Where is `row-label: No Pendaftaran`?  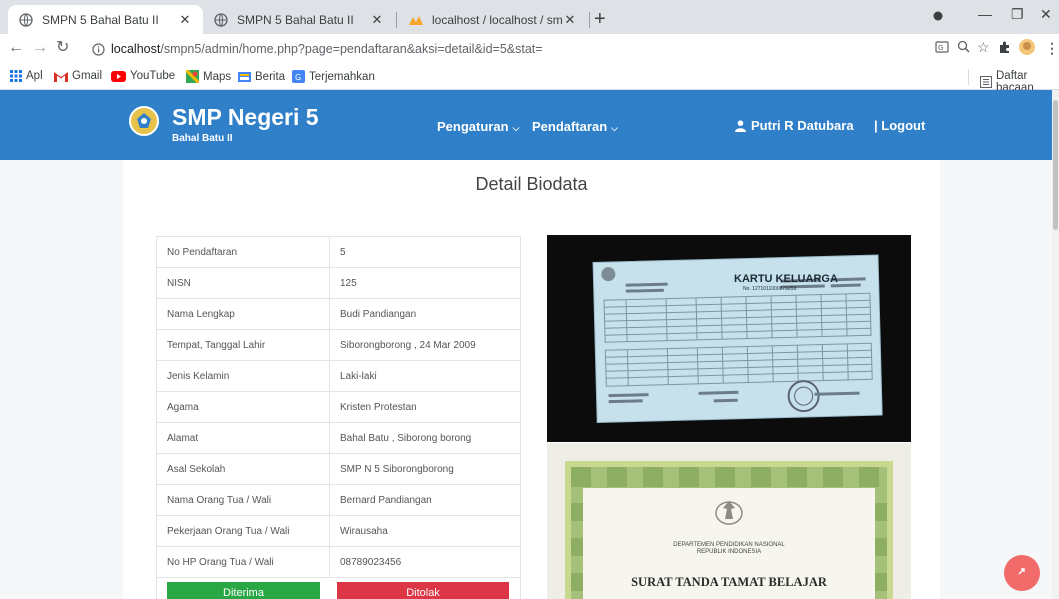
row-label: No Pendaftaran is located at coordinates (243, 252).